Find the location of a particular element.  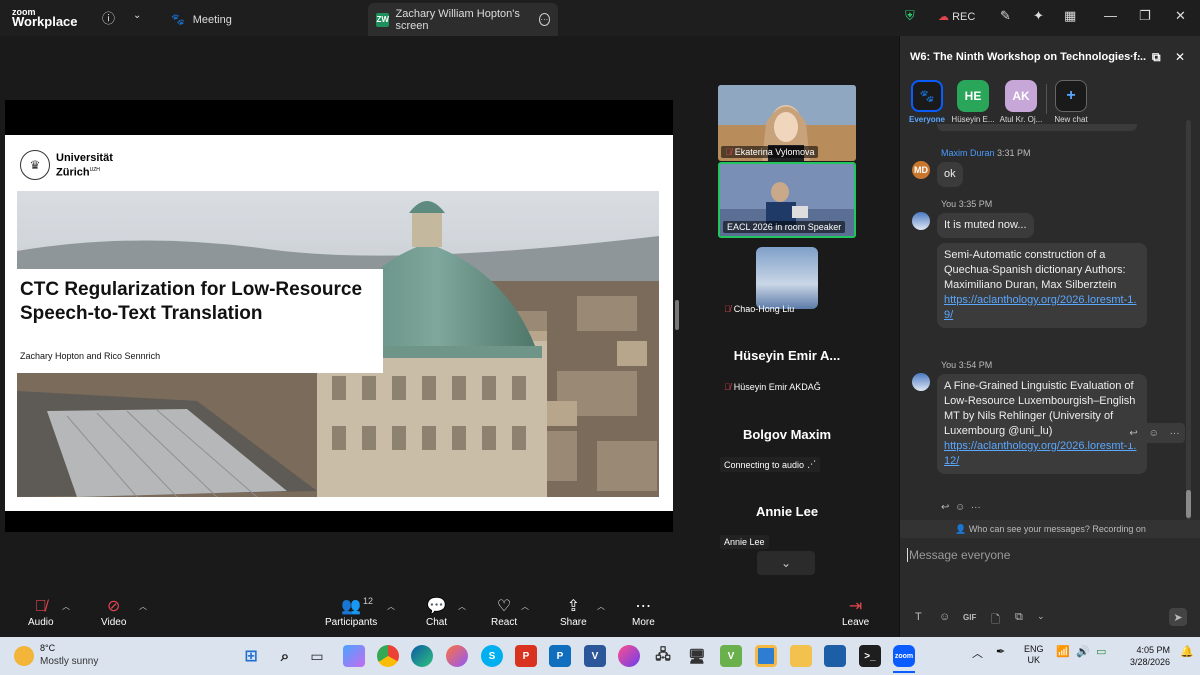

task-view-icon: ▭ is located at coordinates (317, 656).